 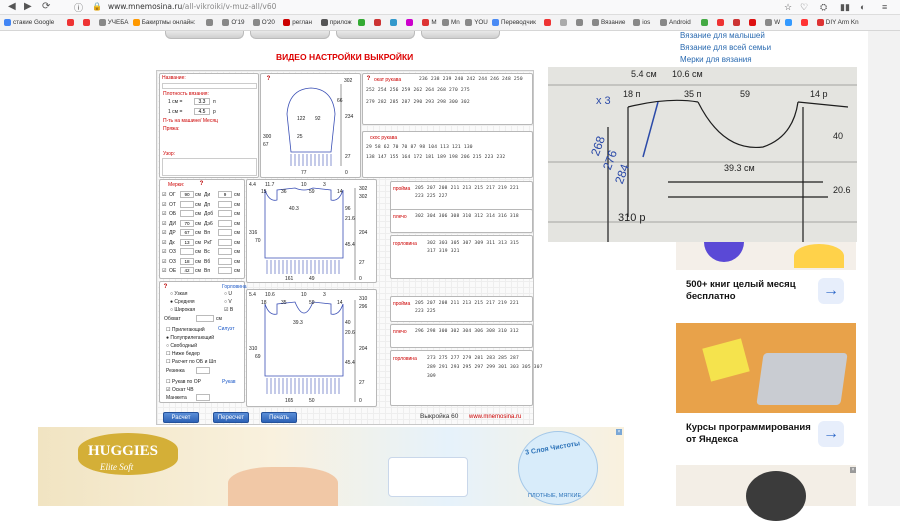 What do you see at coordinates (228, 302) in the screenshot?
I see `neck-option: ○ V` at bounding box center [228, 302].